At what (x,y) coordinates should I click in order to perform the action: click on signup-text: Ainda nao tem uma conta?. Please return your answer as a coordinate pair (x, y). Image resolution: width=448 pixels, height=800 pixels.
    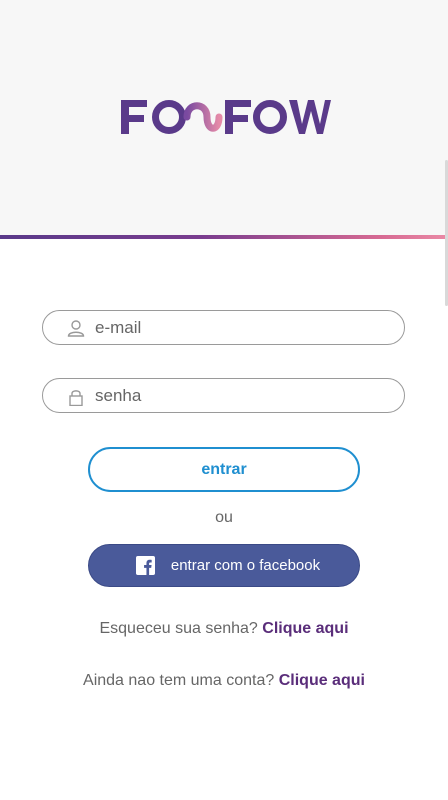
    Looking at the image, I should click on (179, 680).